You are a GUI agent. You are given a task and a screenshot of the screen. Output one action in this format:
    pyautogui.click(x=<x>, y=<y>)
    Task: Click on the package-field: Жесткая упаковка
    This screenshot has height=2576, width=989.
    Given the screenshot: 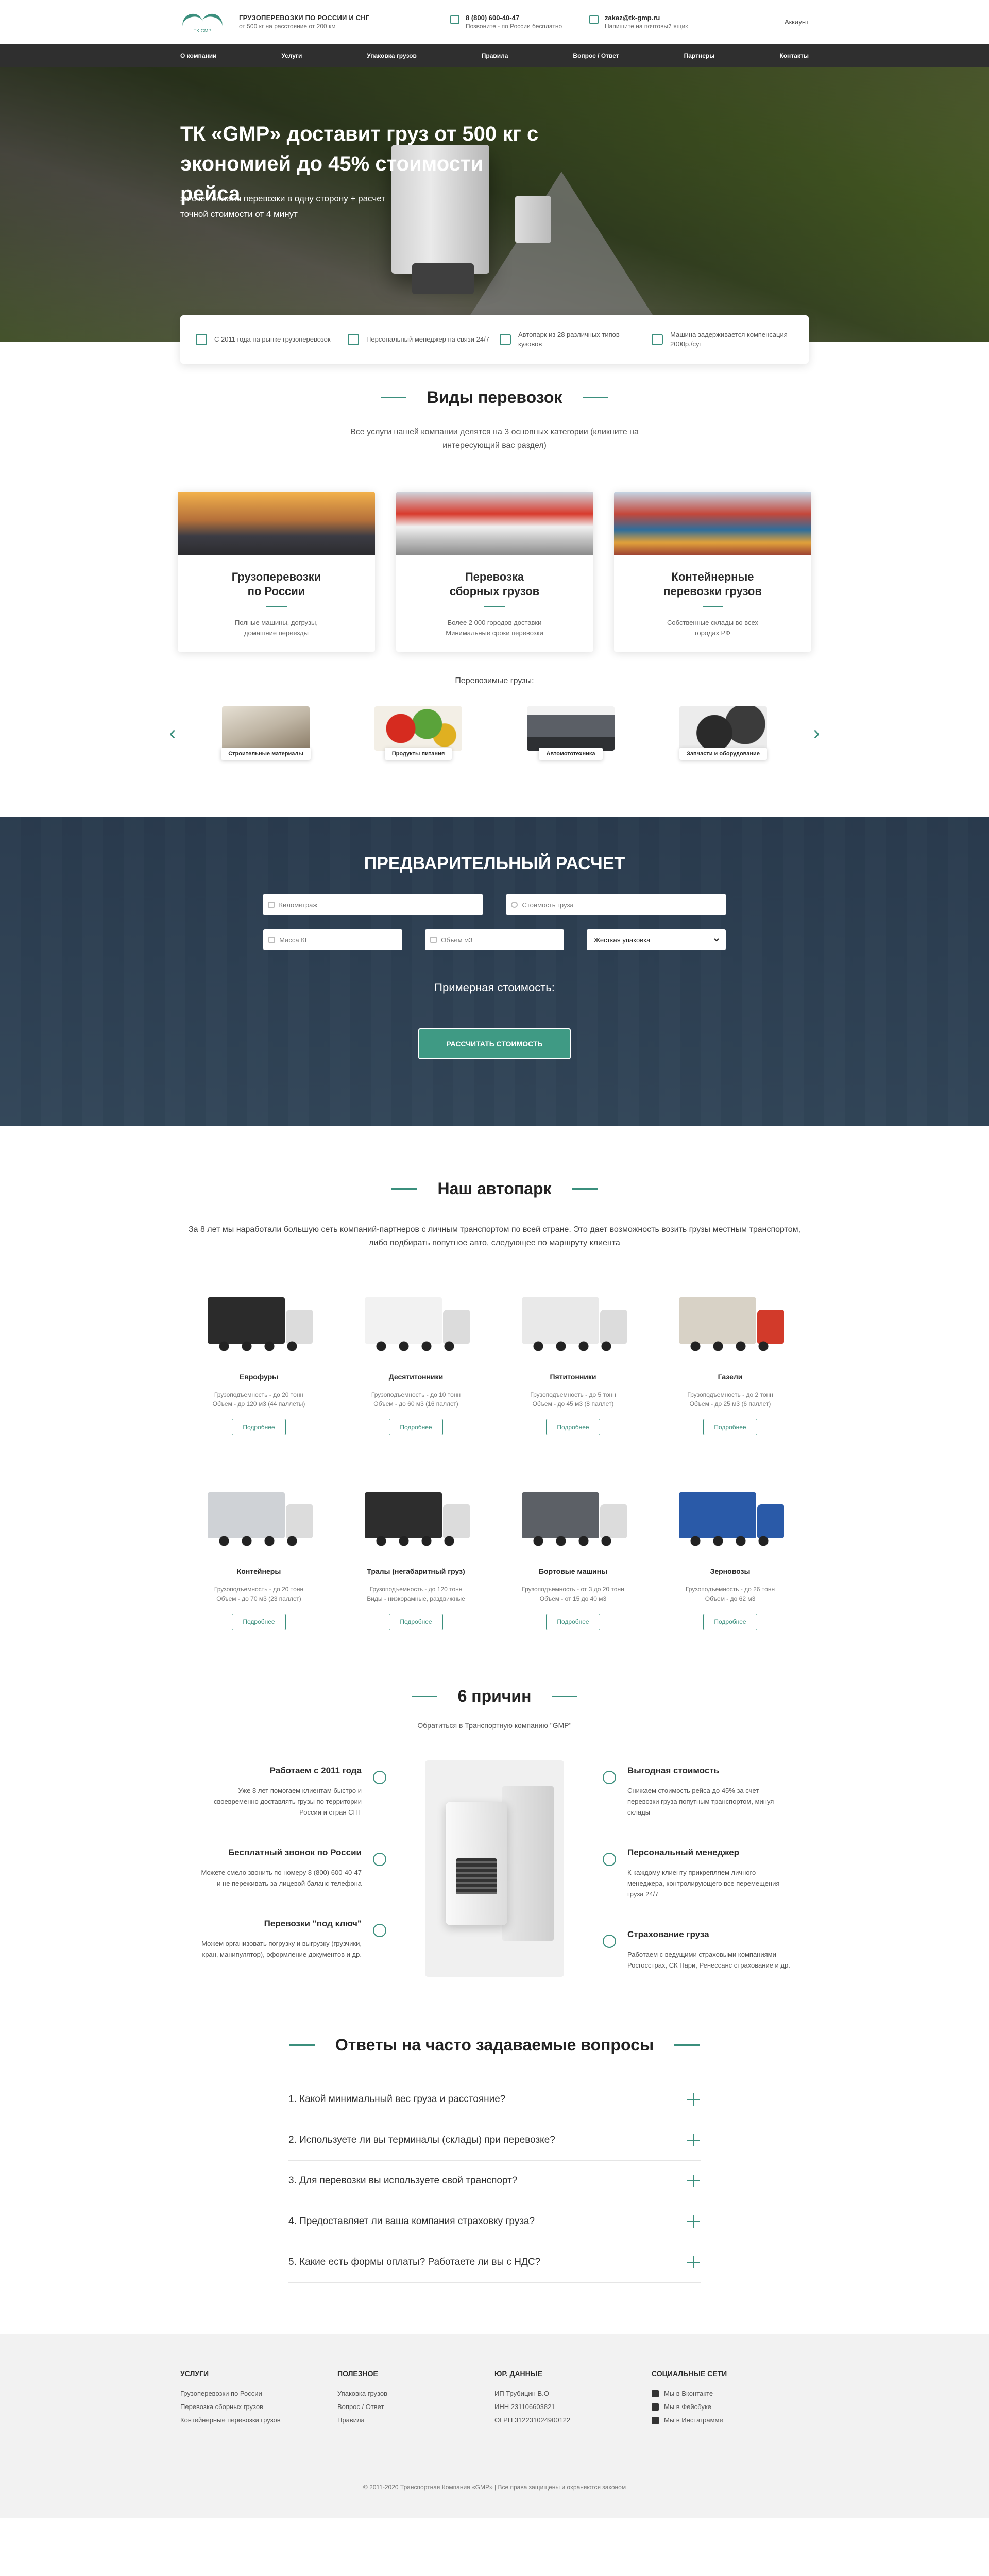 What is the action you would take?
    pyautogui.click(x=656, y=939)
    